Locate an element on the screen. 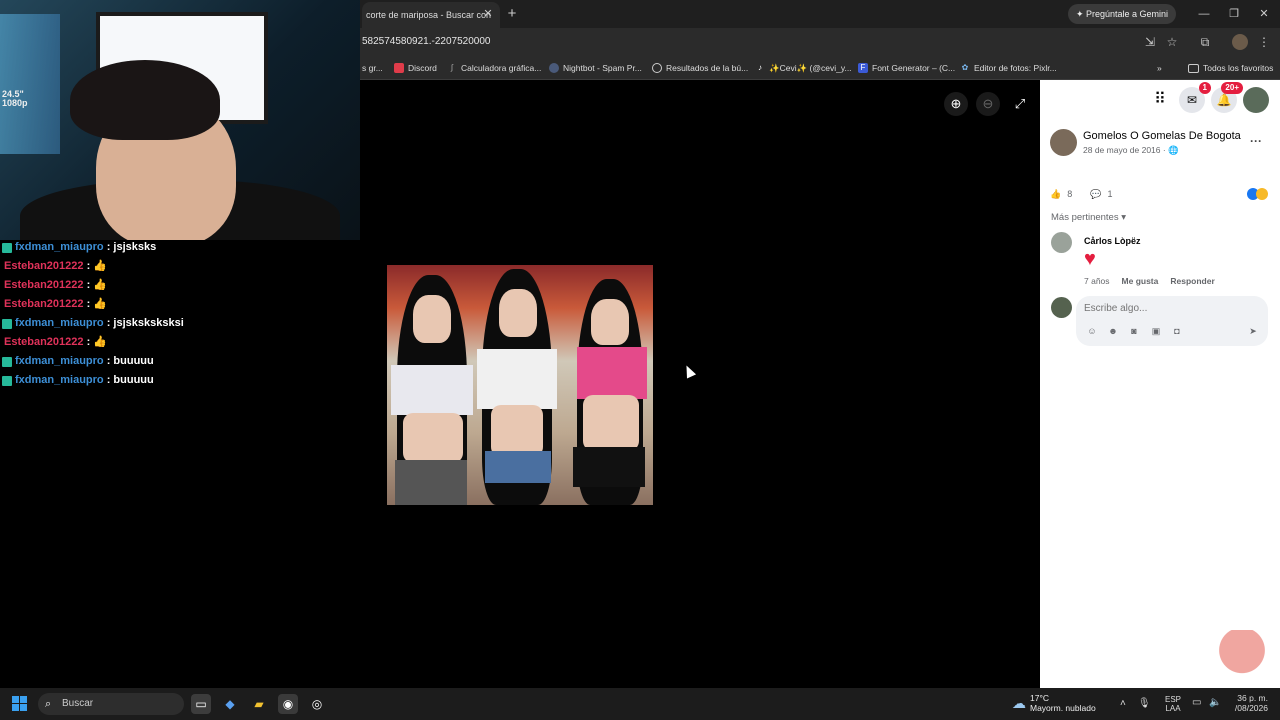  close-window-icon: ✕ is located at coordinates (1264, 14).